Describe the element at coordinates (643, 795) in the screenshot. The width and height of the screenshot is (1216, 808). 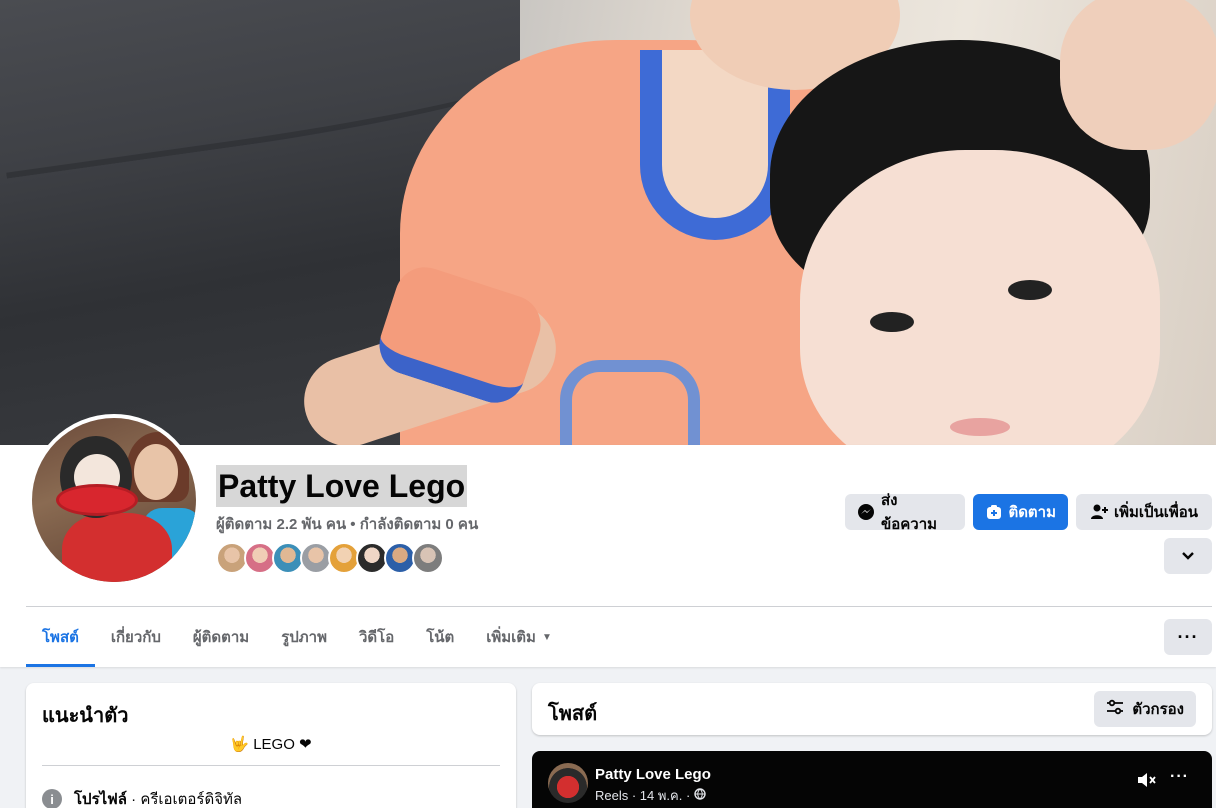
I see `reel-meta-text: Reels · 14 พ.ค. ·` at that location.